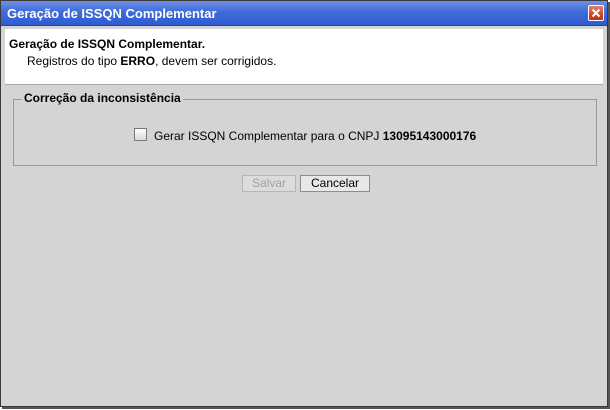  Describe the element at coordinates (268, 136) in the screenshot. I see `generate-issqn-checkbox-label: Gerar ISSQN Complementar para o CNPJ` at that location.